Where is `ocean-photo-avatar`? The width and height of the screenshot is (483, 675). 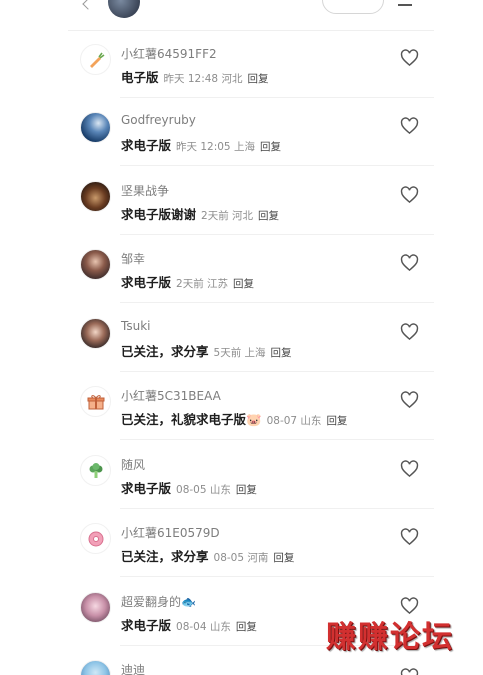
ocean-photo-avatar is located at coordinates (95, 127).